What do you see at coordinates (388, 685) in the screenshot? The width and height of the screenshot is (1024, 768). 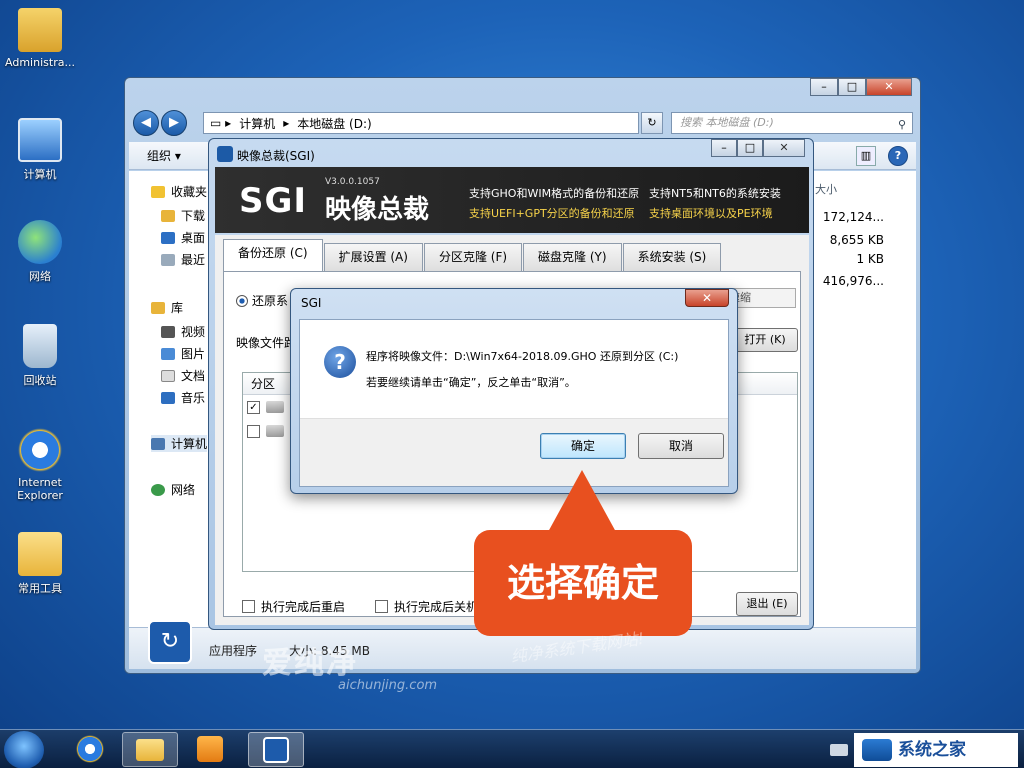 I see `watermark-url: aichunjing.com` at bounding box center [388, 685].